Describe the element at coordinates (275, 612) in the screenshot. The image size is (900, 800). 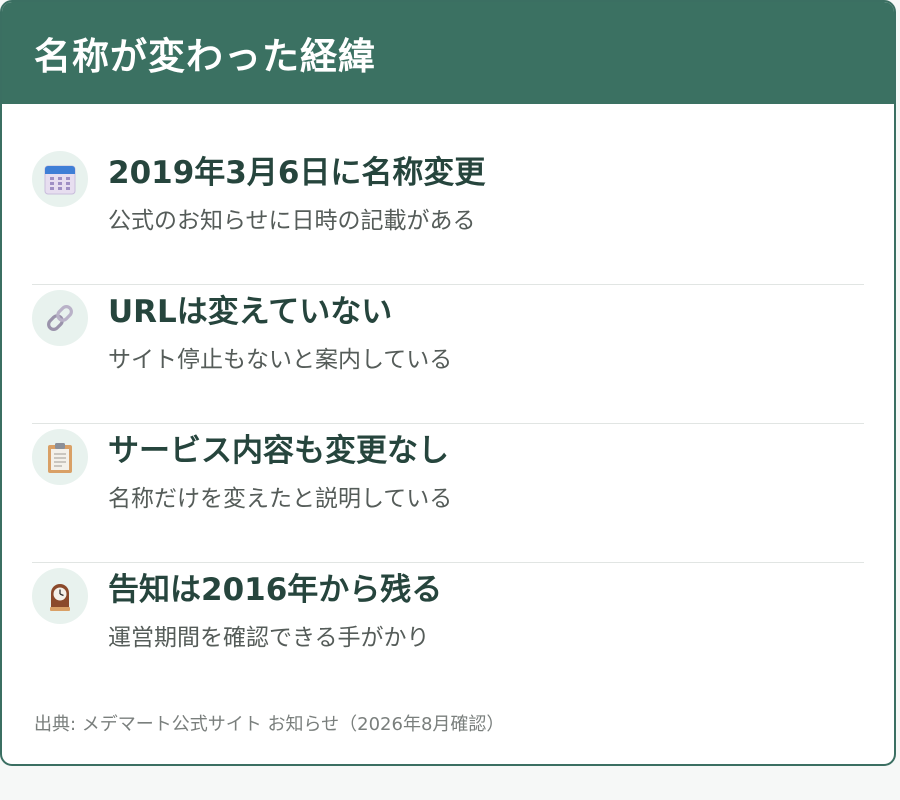
I see `item-text: 告知は2016年から残る 運営期間を確認できる手がかり` at that location.